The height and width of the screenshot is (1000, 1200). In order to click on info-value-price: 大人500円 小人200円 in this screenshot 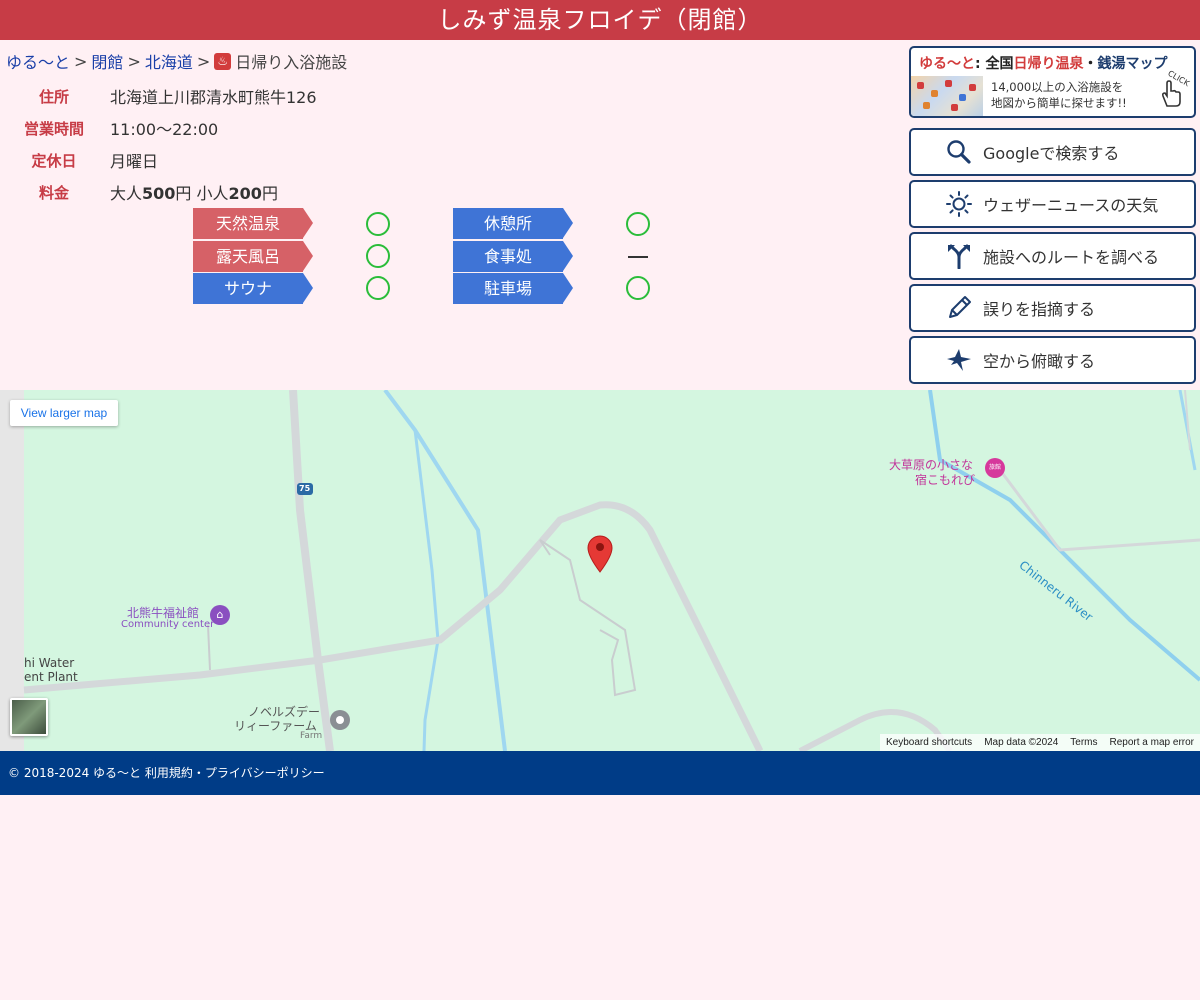, I will do `click(194, 192)`.